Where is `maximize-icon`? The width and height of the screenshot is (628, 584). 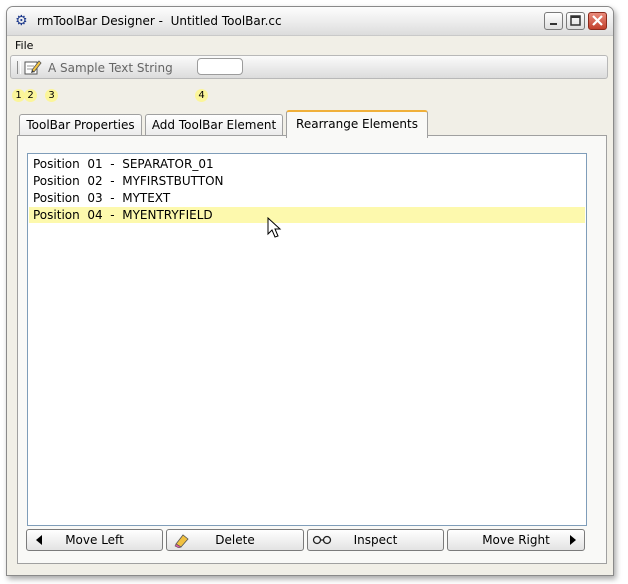 maximize-icon is located at coordinates (575, 20).